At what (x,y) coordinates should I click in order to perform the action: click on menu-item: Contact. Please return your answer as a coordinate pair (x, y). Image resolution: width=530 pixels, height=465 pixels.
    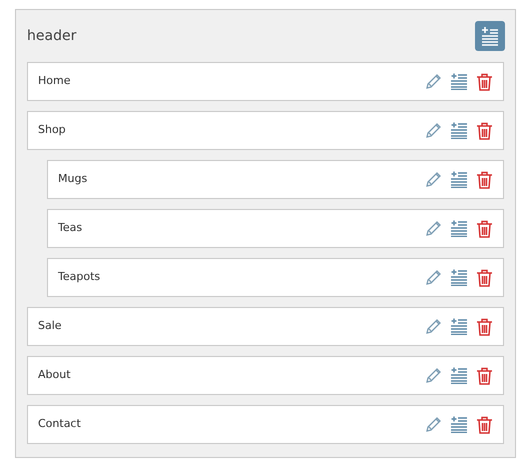
    Looking at the image, I should click on (265, 424).